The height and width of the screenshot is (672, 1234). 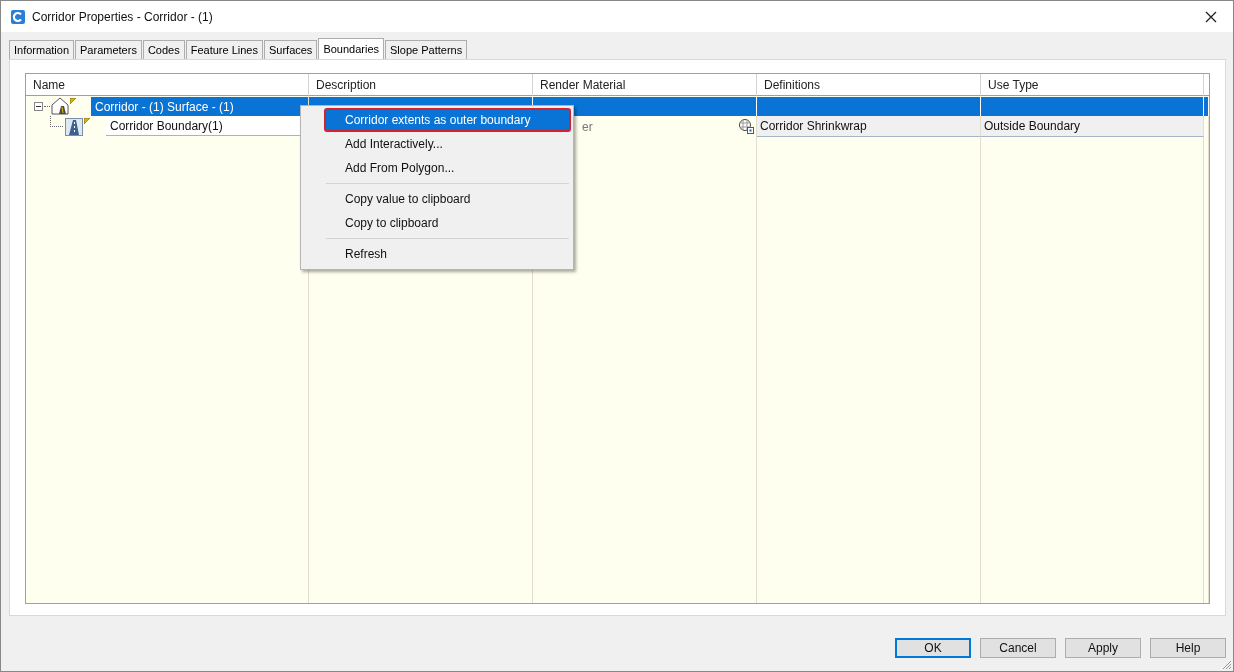 I want to click on table-cell: Corridor Shrinkwrap, so click(x=869, y=126).